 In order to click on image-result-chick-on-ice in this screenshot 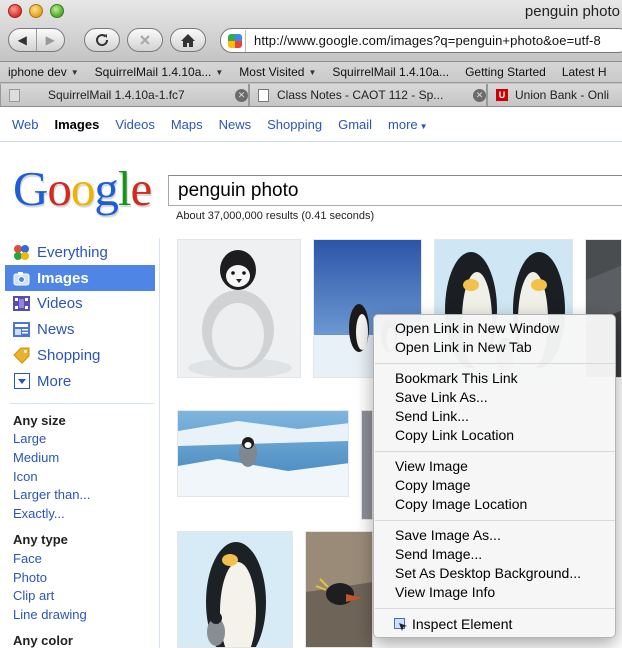, I will do `click(263, 453)`.